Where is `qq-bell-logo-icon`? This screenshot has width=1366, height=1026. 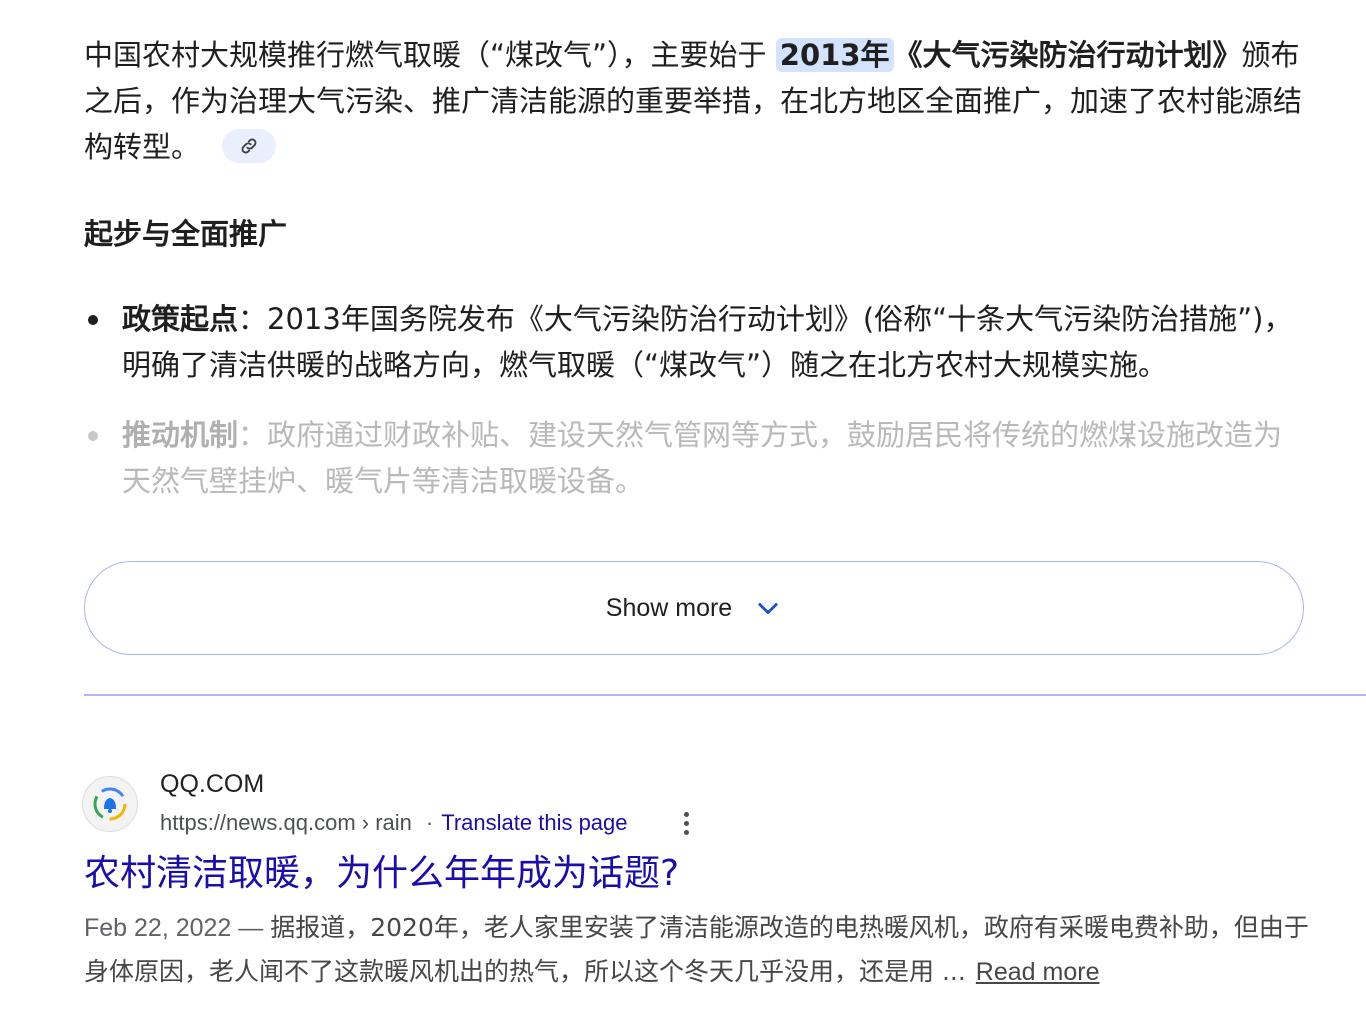 qq-bell-logo-icon is located at coordinates (110, 804).